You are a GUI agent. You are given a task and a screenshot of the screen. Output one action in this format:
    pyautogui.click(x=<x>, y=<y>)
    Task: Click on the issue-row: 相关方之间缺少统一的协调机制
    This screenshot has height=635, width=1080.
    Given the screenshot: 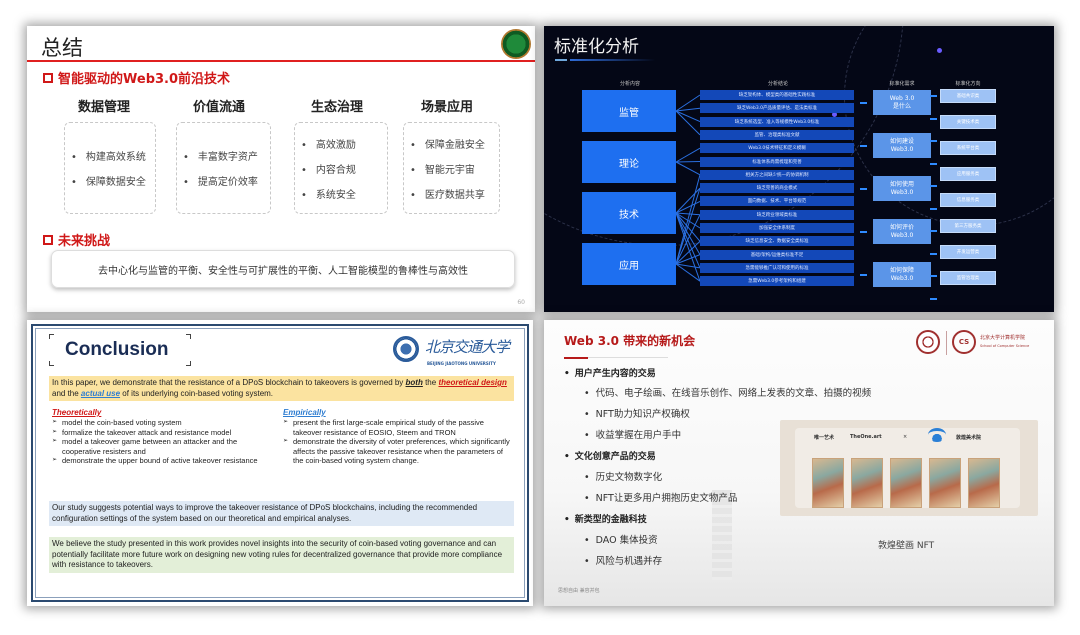 What is the action you would take?
    pyautogui.click(x=777, y=174)
    